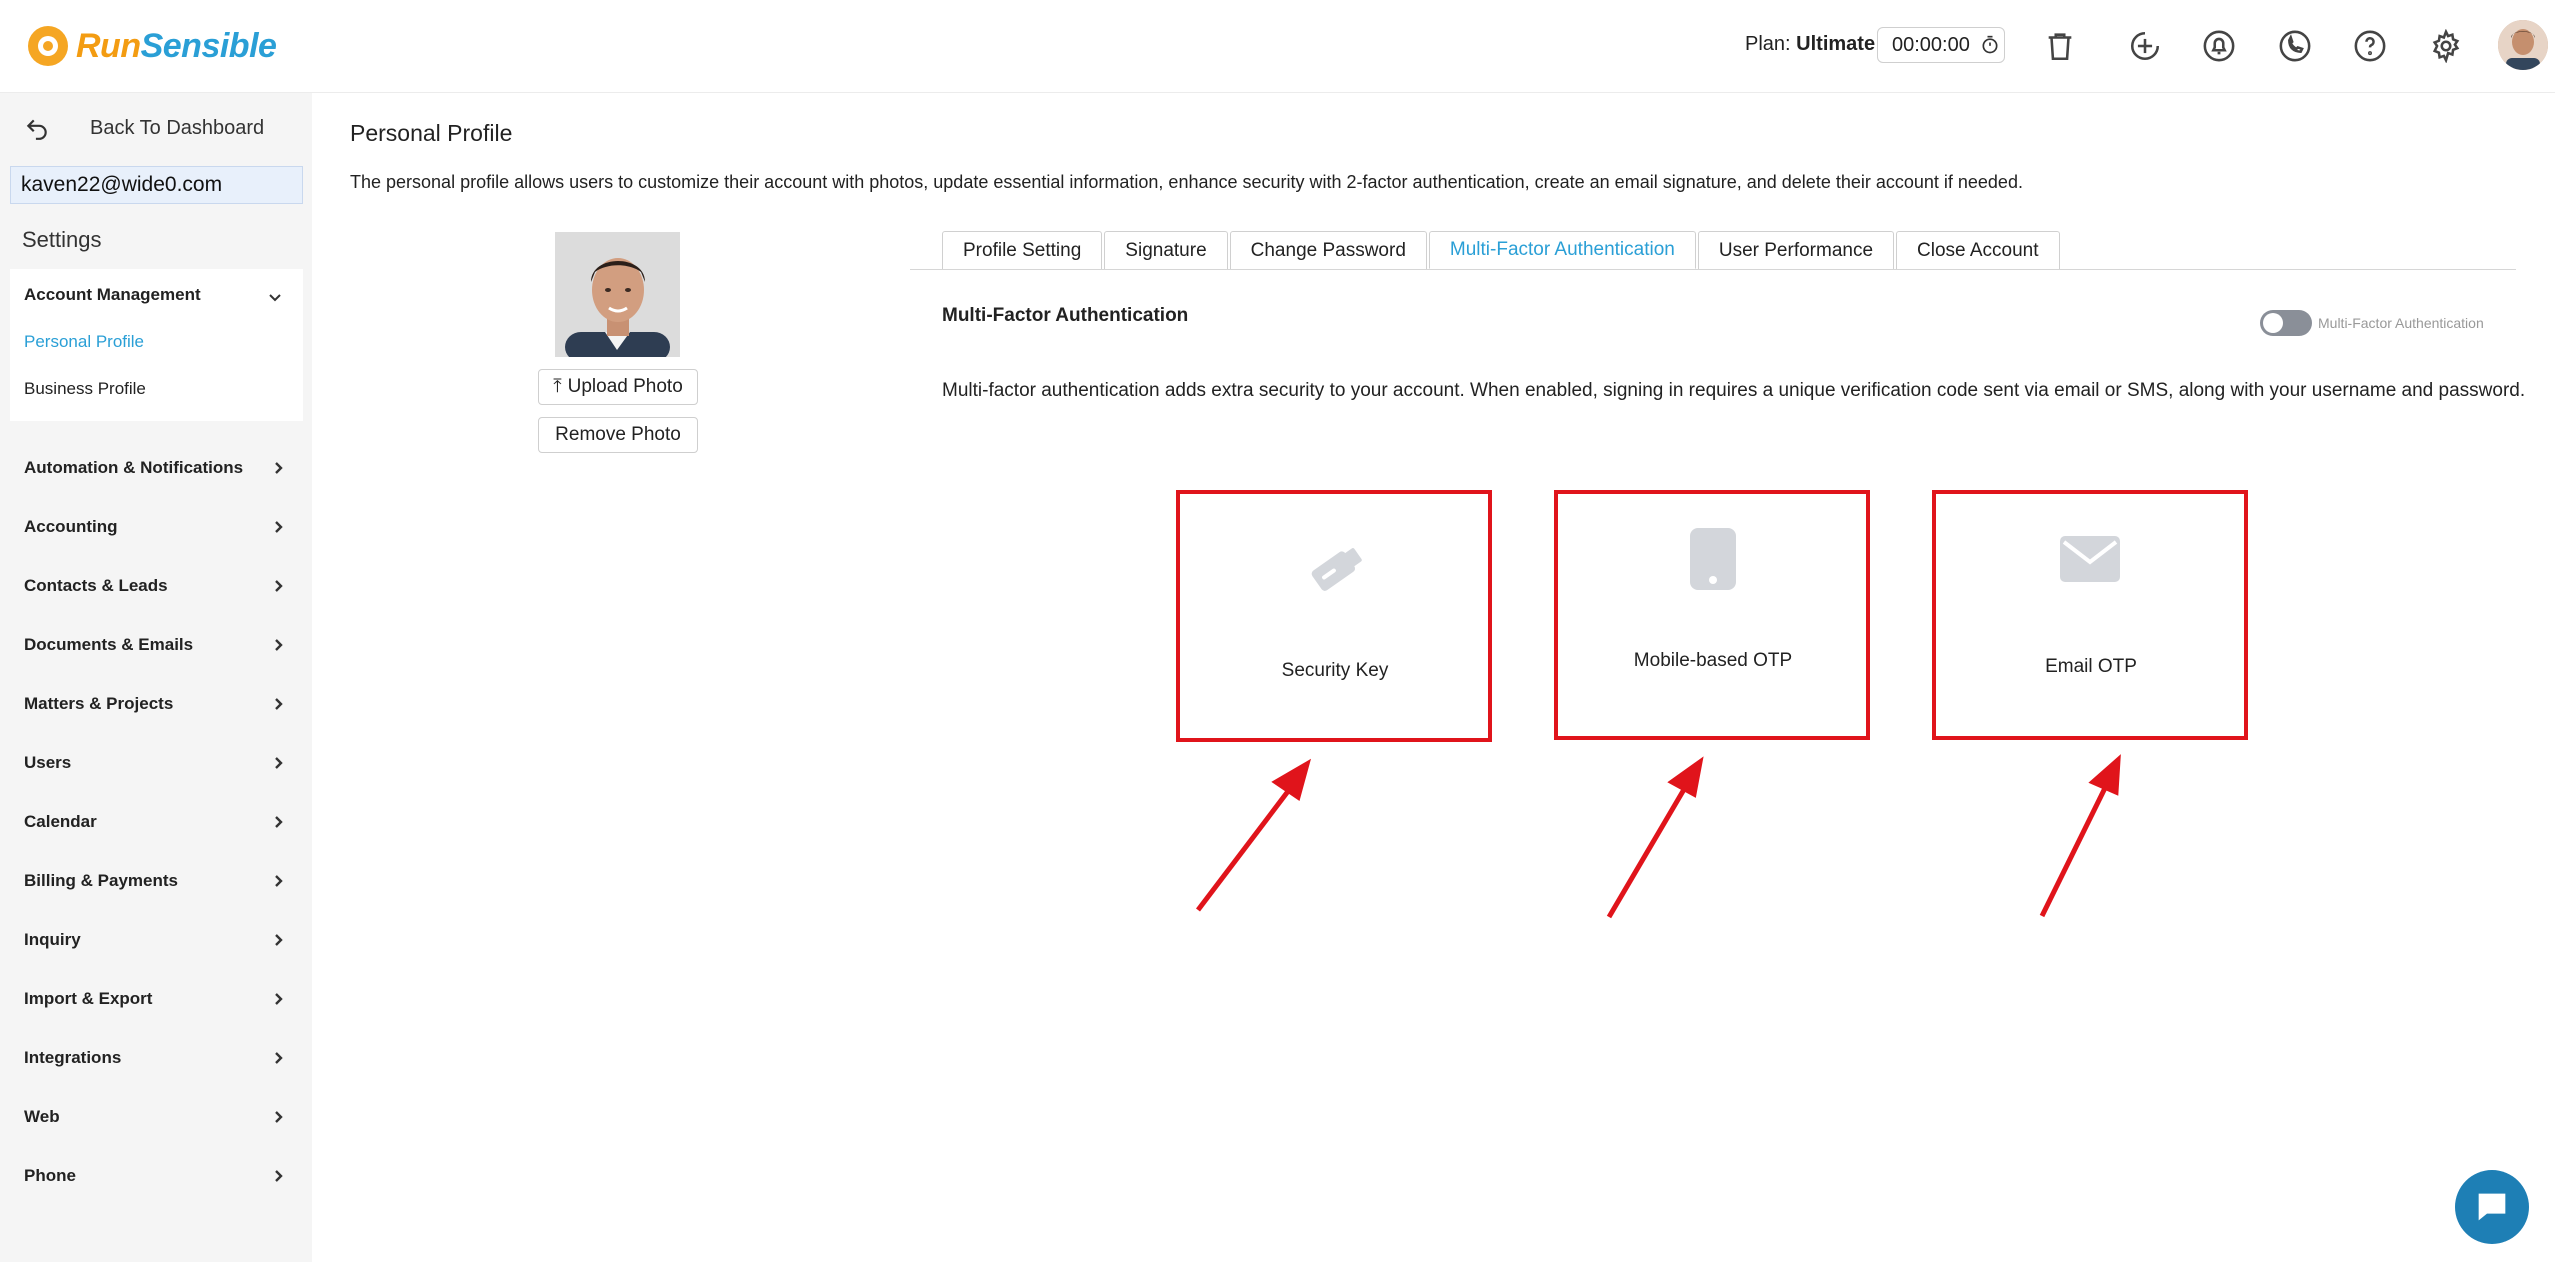 Image resolution: width=2555 pixels, height=1262 pixels. I want to click on mfa-toggle-switch, so click(2286, 323).